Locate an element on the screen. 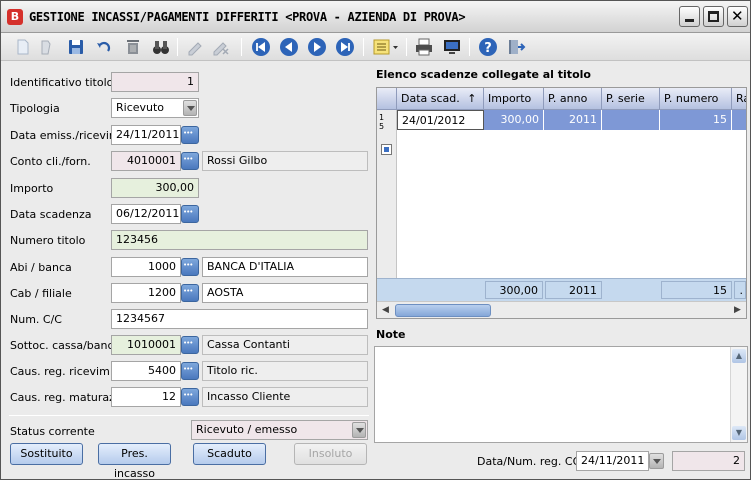  minimize-icon is located at coordinates (689, 20).